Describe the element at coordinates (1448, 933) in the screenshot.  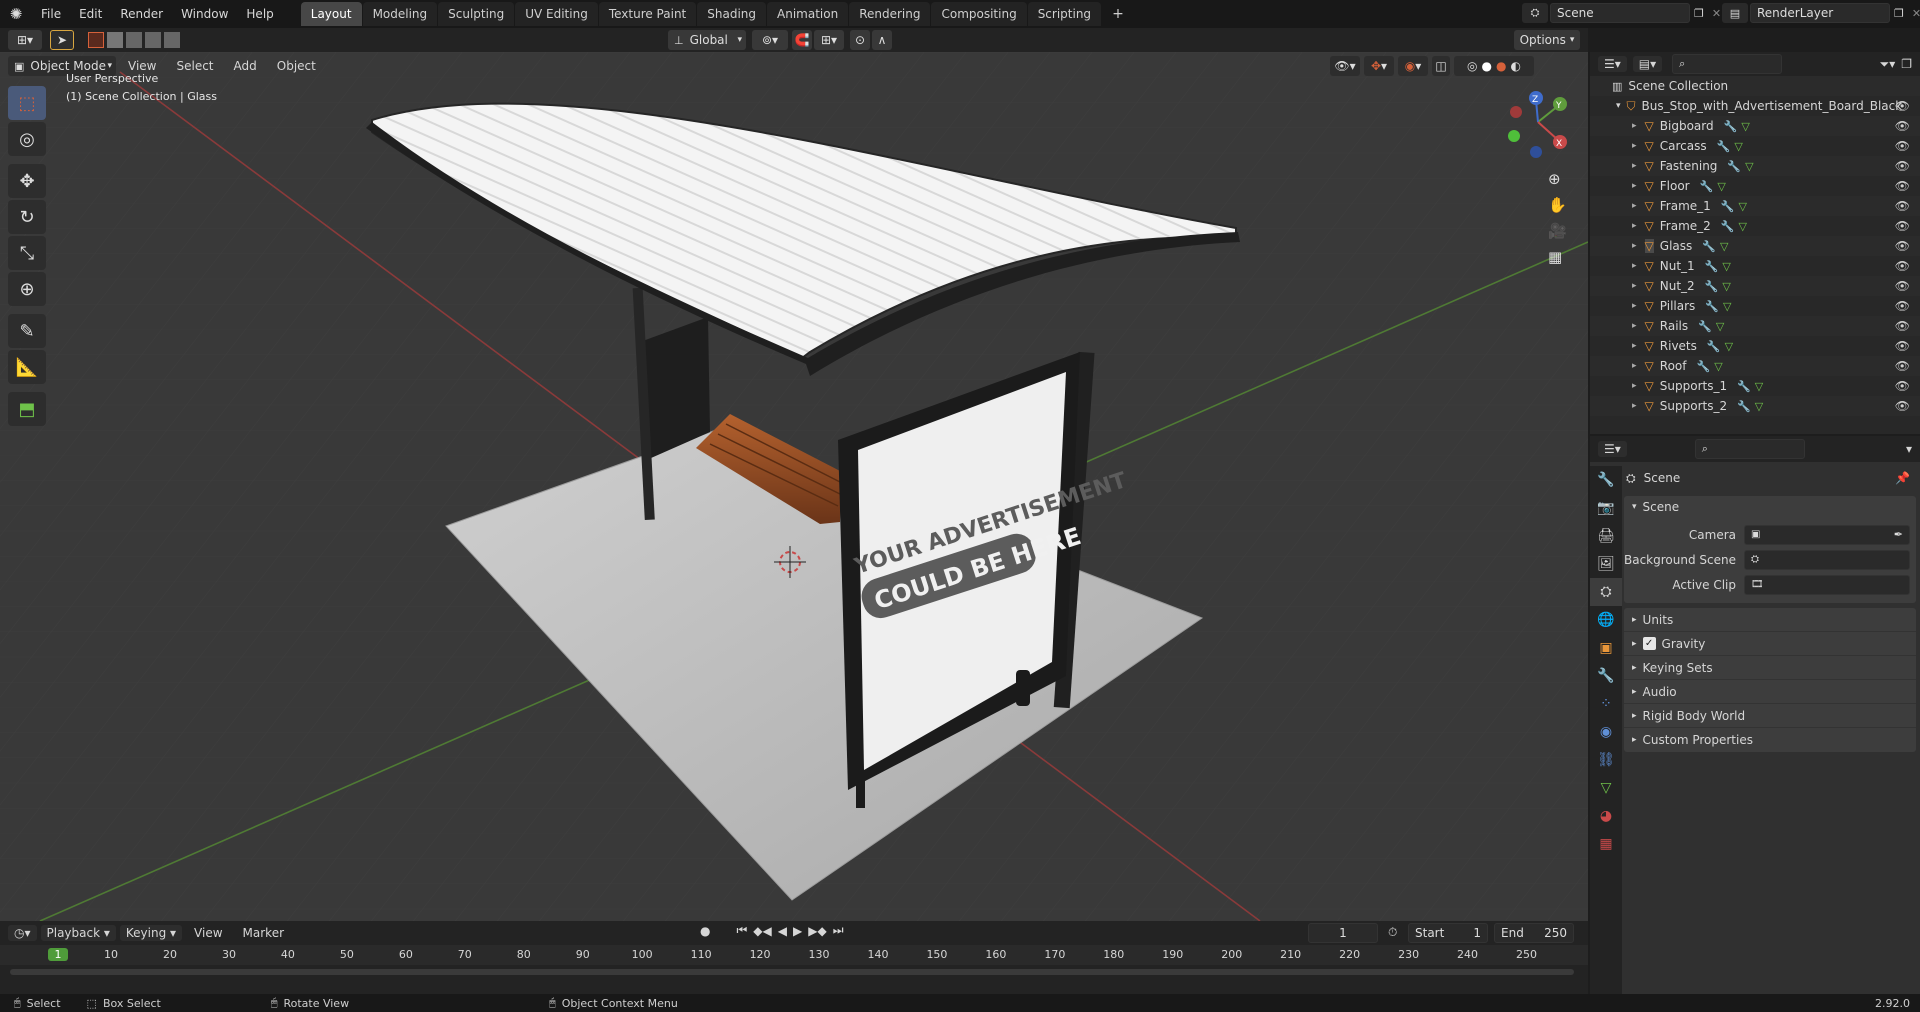
I see `start-frame-field: Start 1` at that location.